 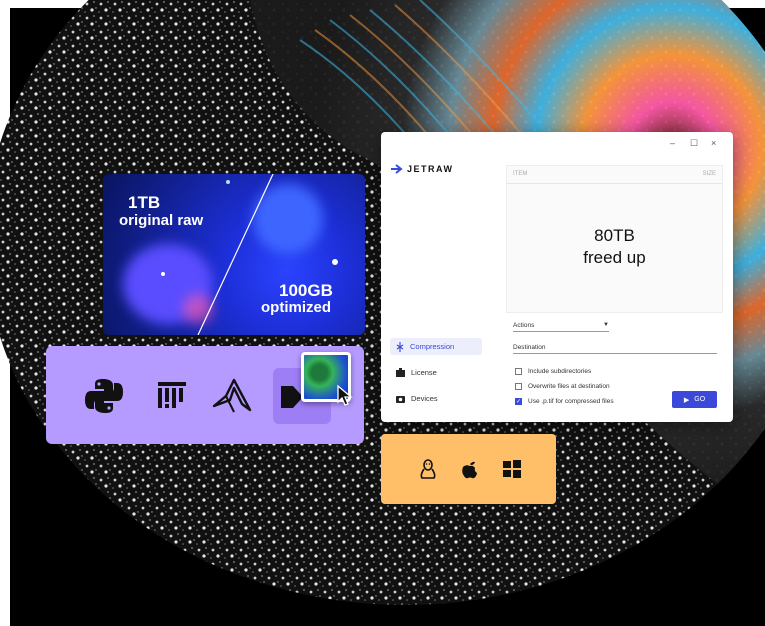 I want to click on freed-label: freed up, so click(x=614, y=257).